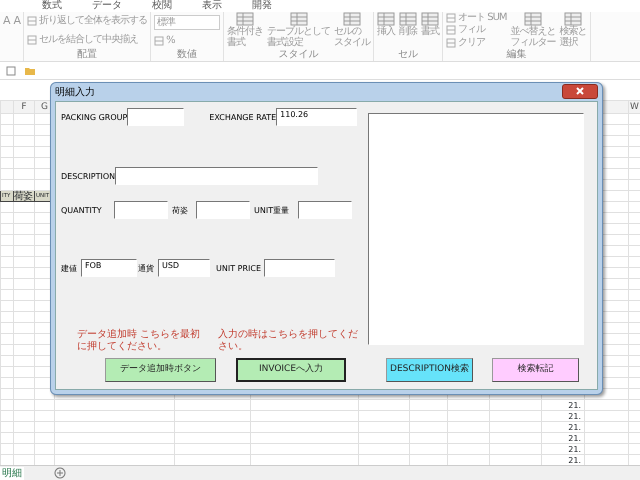  Describe the element at coordinates (170, 40) in the screenshot. I see `toolbar-button: %` at that location.